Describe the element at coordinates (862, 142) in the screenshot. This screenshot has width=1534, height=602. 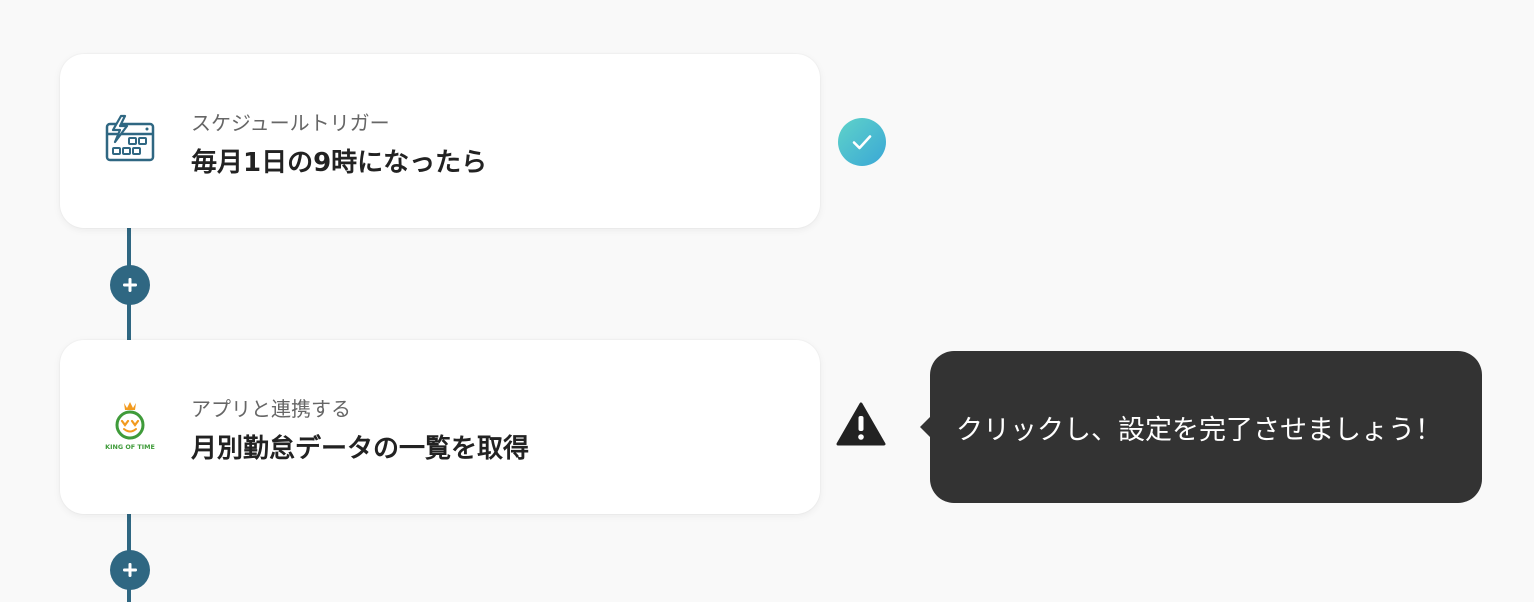
I see `step-complete-check-icon` at that location.